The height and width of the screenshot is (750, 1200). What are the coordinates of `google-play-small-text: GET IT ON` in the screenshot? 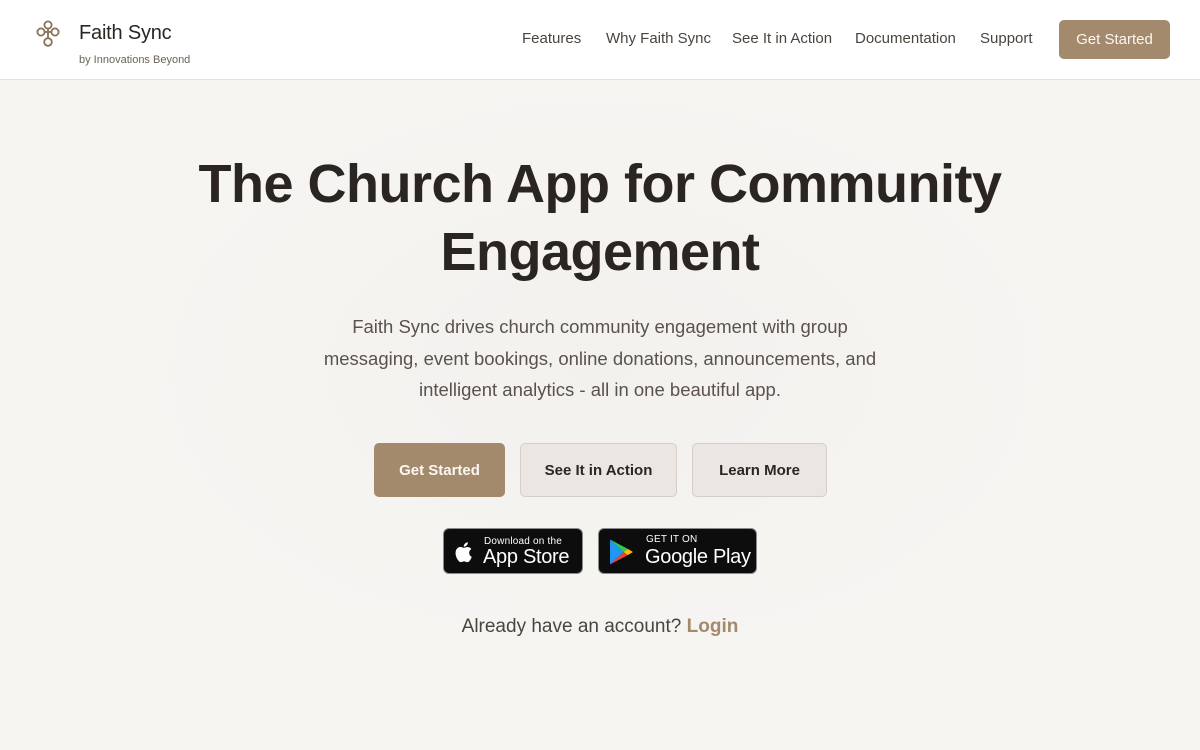 It's located at (672, 539).